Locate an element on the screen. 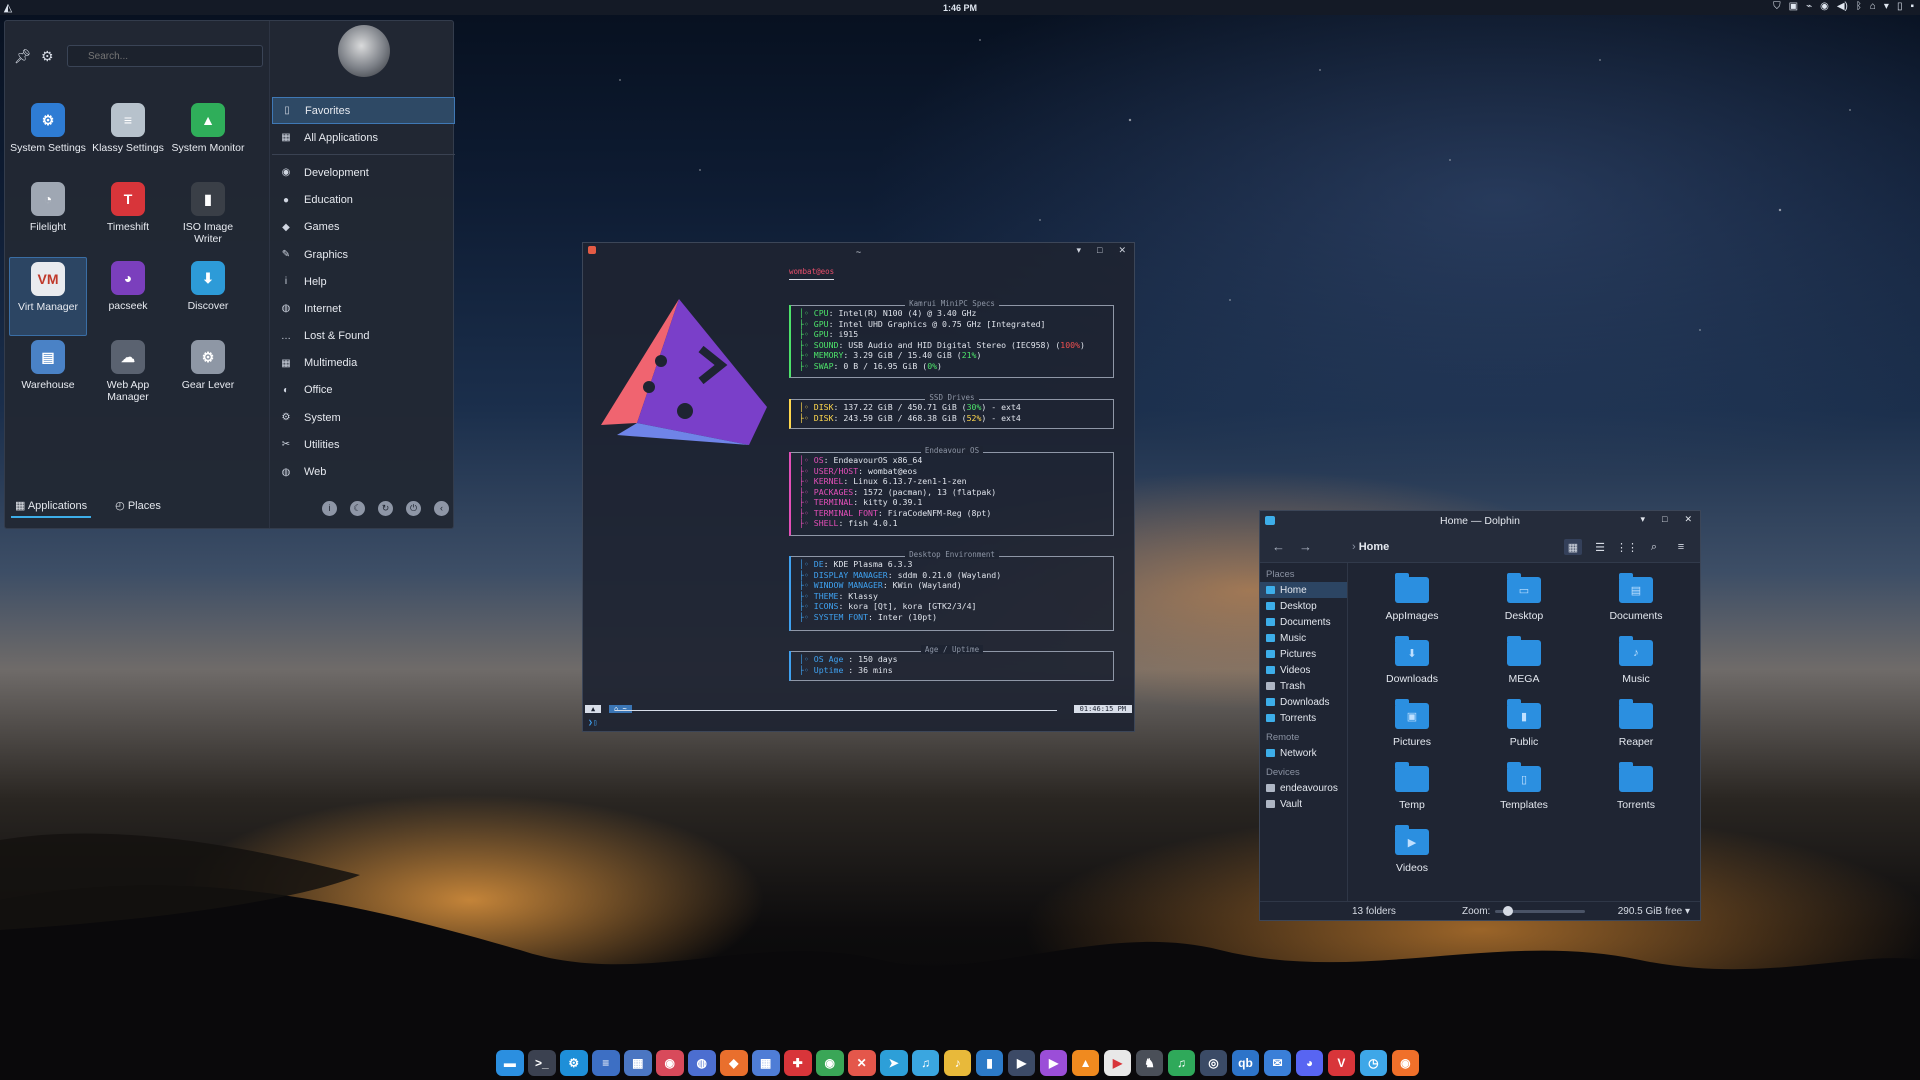  qbittorrent-icon: qb is located at coordinates (1245, 1063).